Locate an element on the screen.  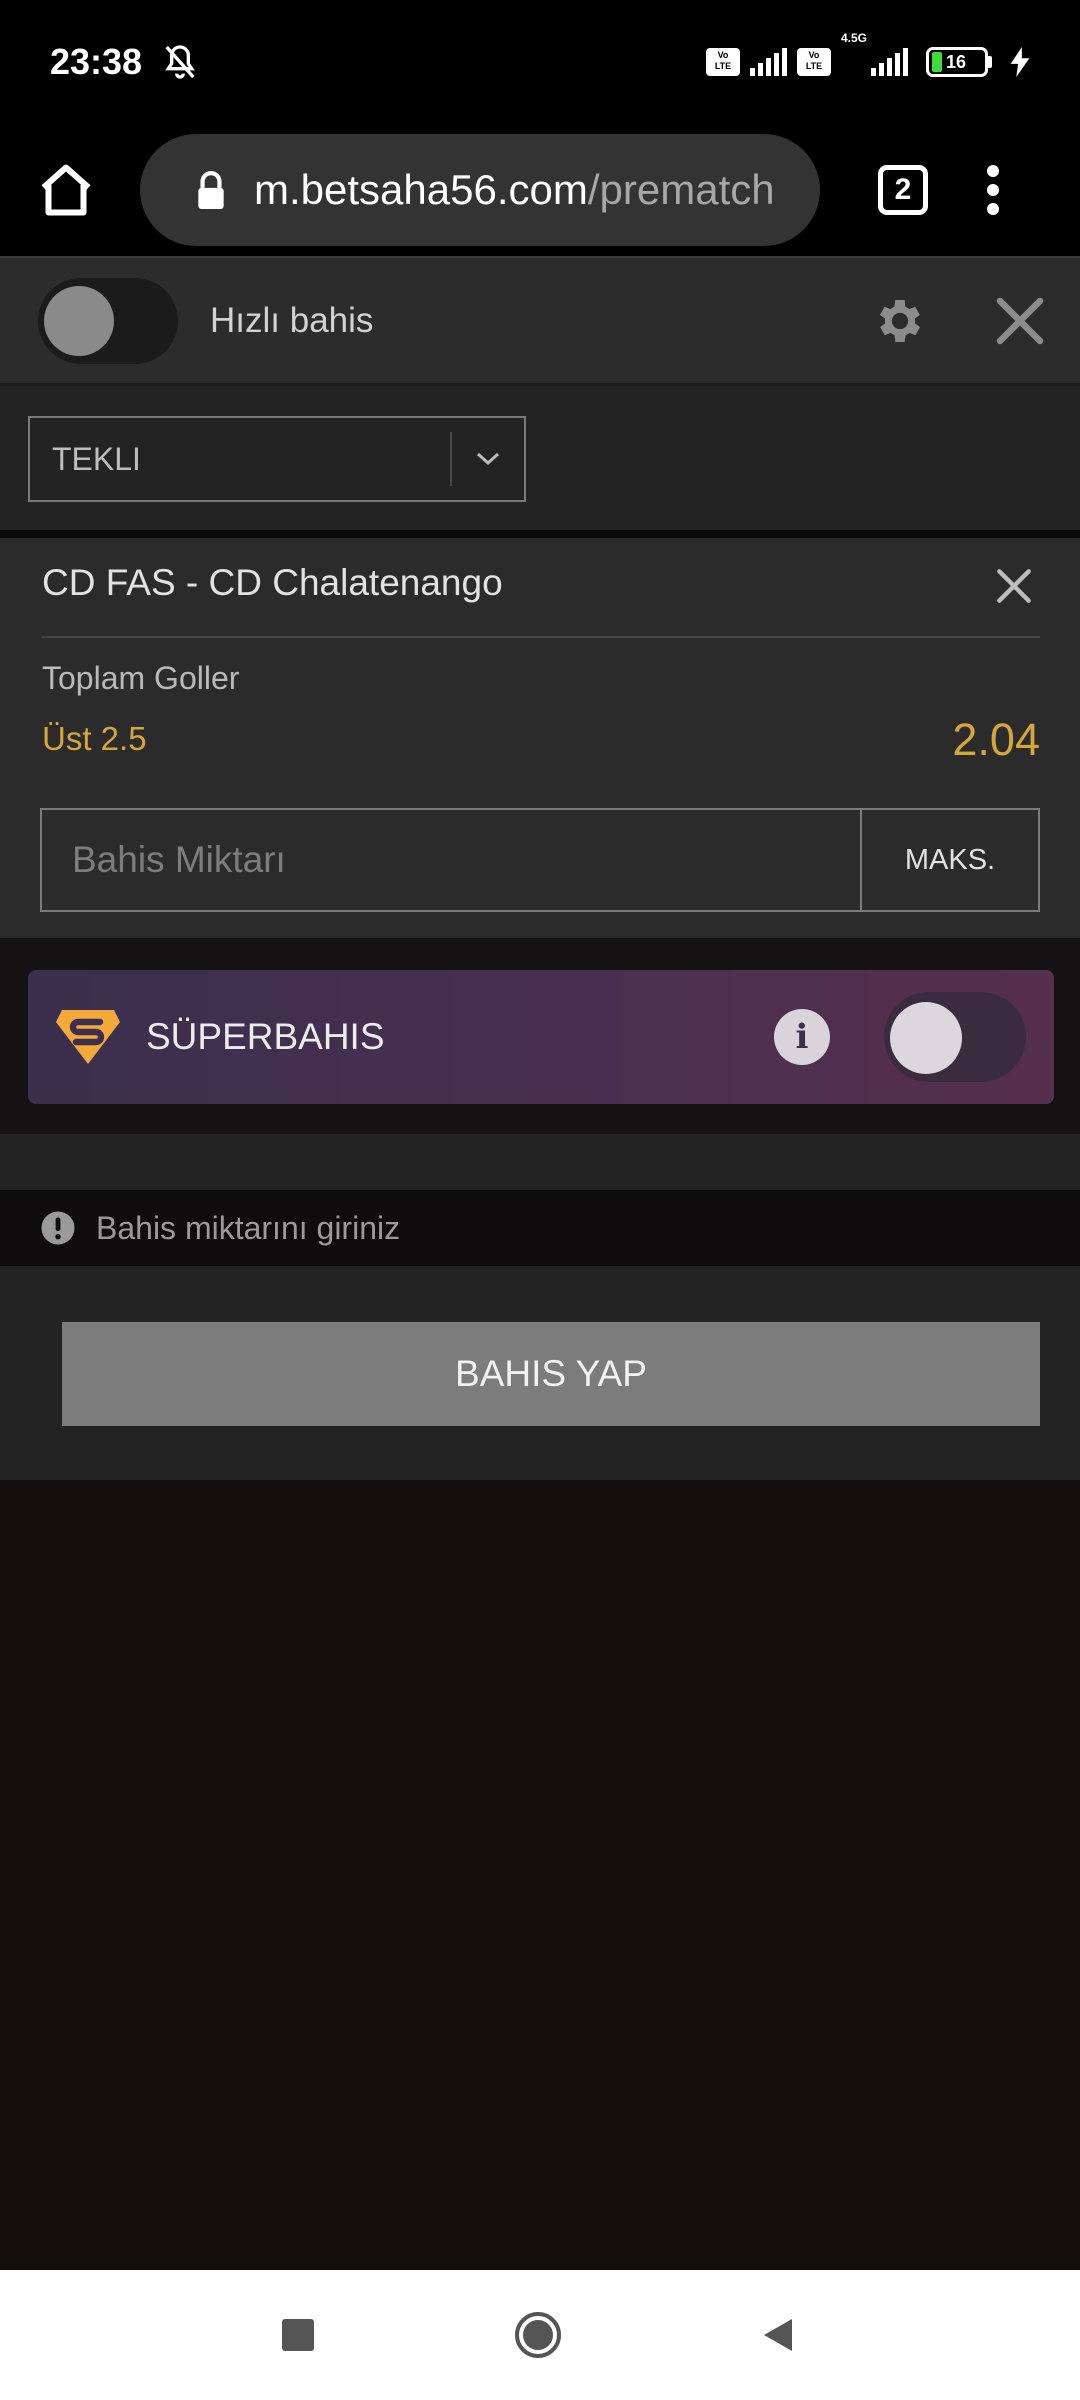
tab-switcher-button: 2 is located at coordinates (903, 190).